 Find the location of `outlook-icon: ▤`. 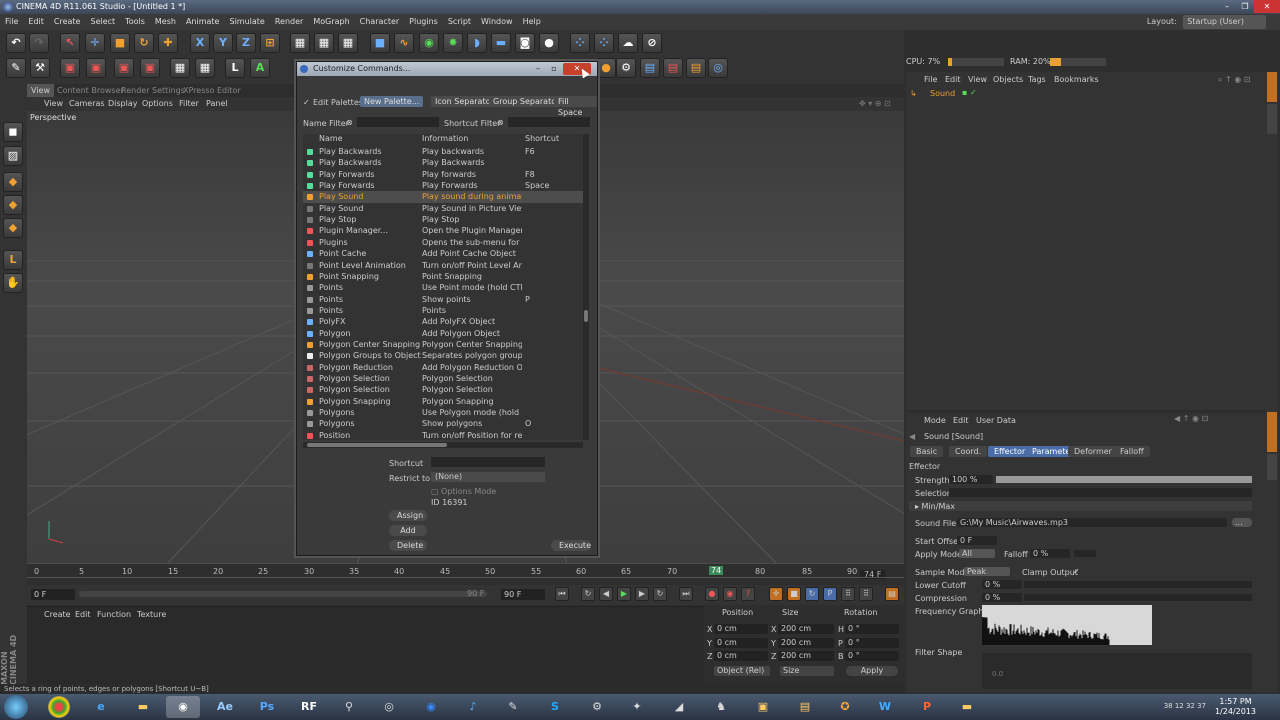

outlook-icon: ▤ is located at coordinates (805, 707).